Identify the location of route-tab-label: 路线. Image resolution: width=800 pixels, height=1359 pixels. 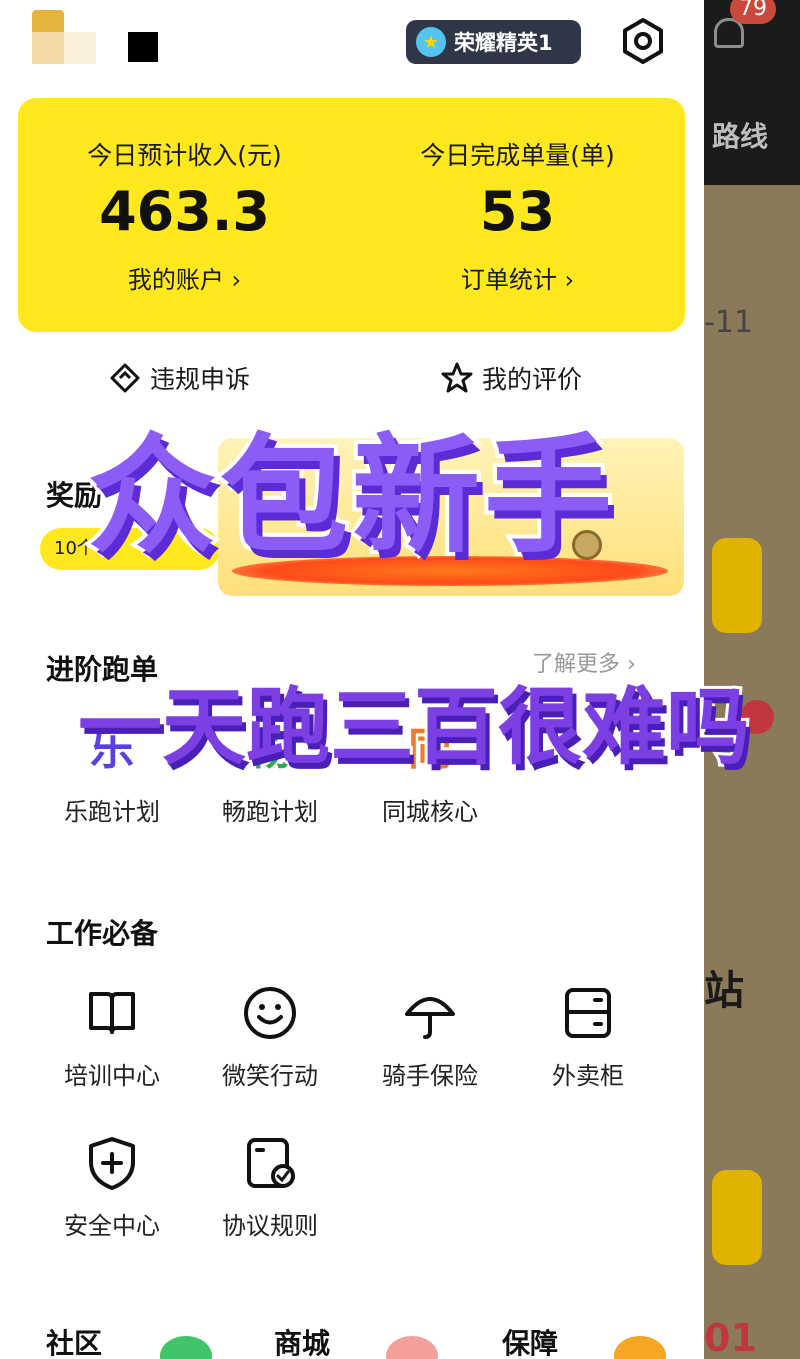
(740, 136).